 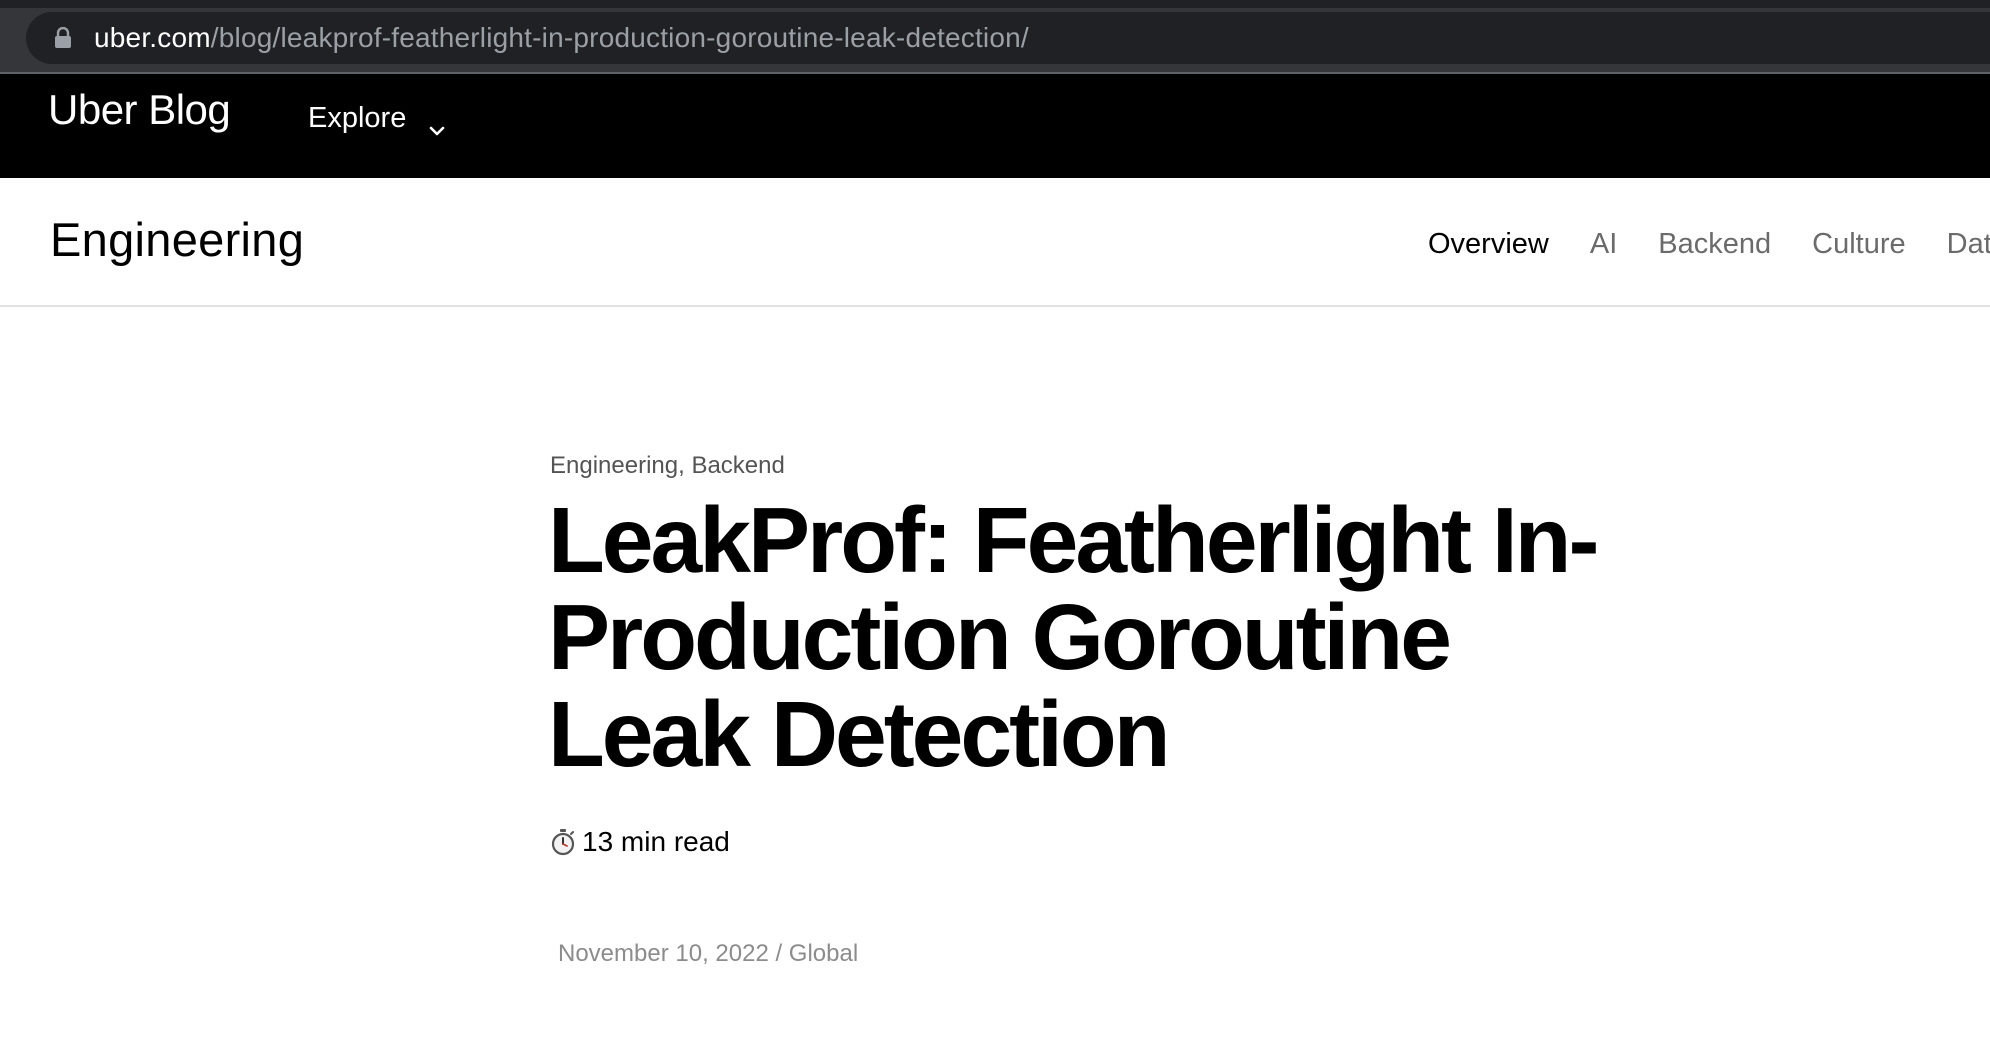 What do you see at coordinates (1968, 244) in the screenshot?
I see `nav-item-data: Data` at bounding box center [1968, 244].